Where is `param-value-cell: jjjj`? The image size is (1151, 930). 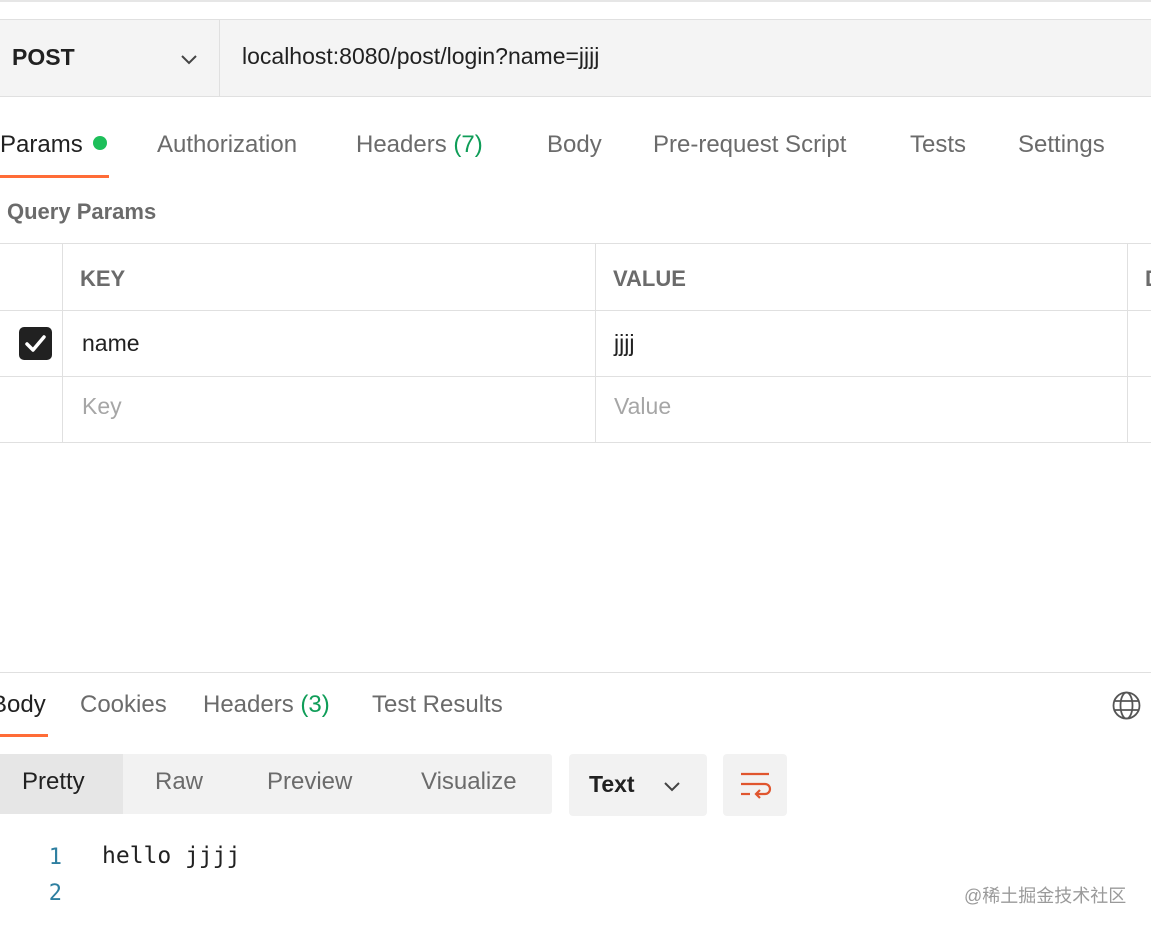 param-value-cell: jjjj is located at coordinates (624, 343).